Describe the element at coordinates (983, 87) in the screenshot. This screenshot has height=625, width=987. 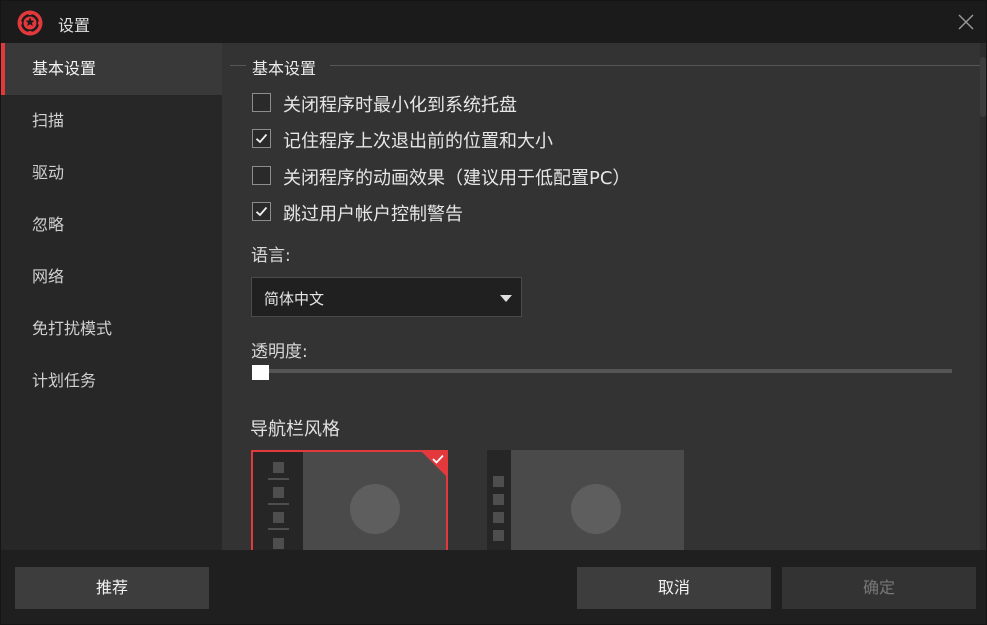
I see `scrollbar-thumb` at that location.